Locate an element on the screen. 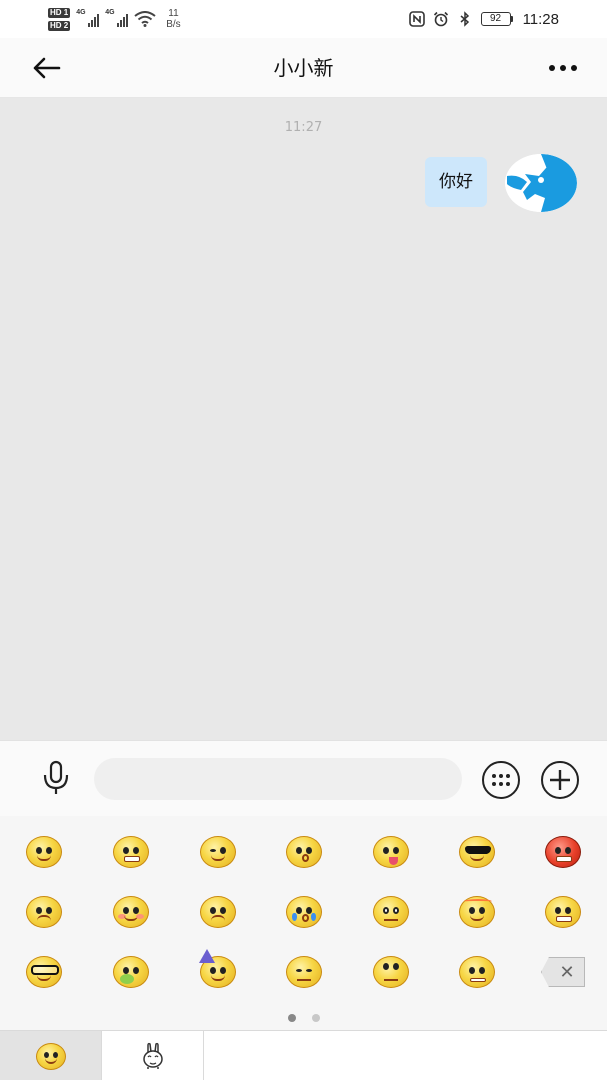  alarm-icon is located at coordinates (440, 19).